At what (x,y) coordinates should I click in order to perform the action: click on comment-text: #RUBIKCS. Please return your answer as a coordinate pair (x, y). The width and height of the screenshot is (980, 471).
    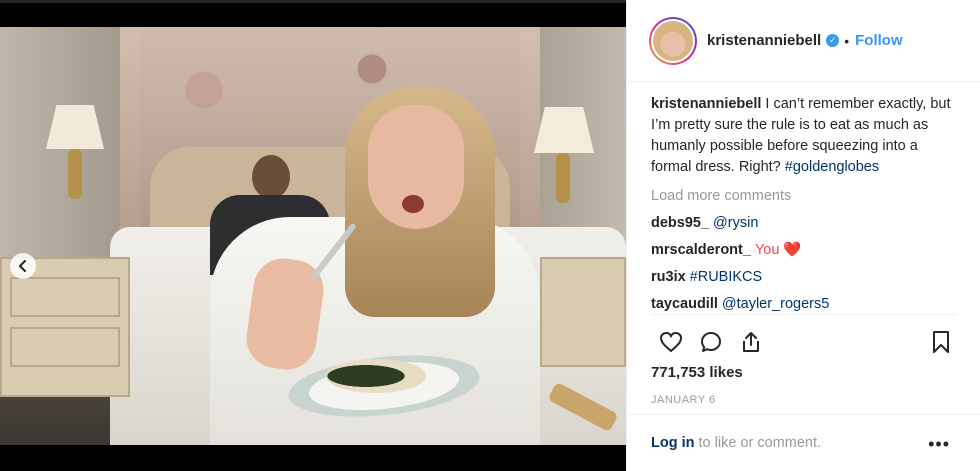
    Looking at the image, I should click on (726, 277).